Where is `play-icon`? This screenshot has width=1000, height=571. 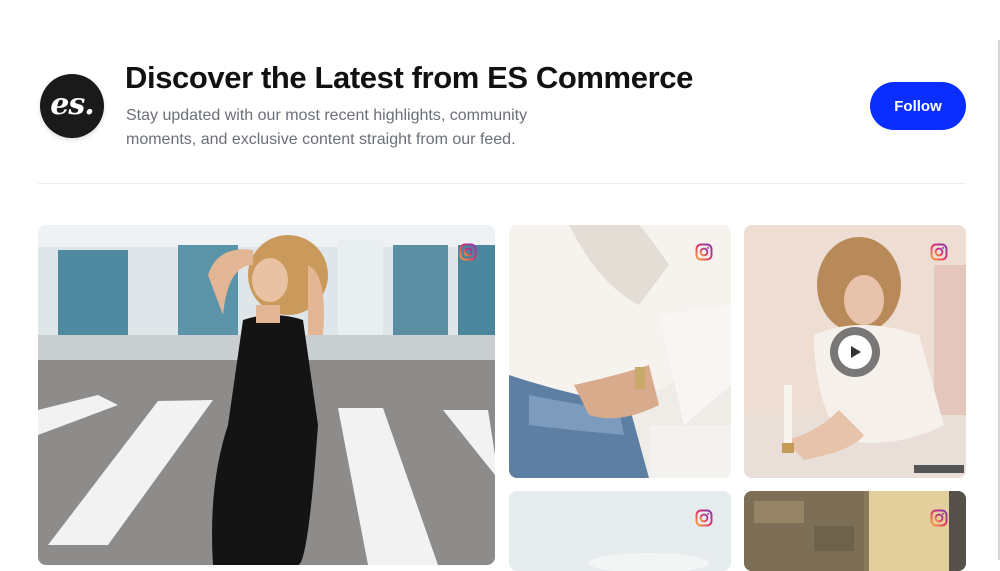
play-icon is located at coordinates (856, 352).